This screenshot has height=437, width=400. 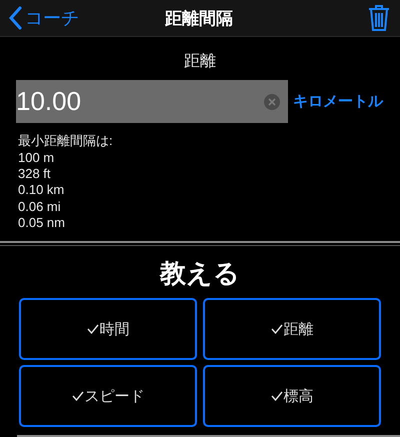 What do you see at coordinates (108, 329) in the screenshot?
I see `option-button: 時間` at bounding box center [108, 329].